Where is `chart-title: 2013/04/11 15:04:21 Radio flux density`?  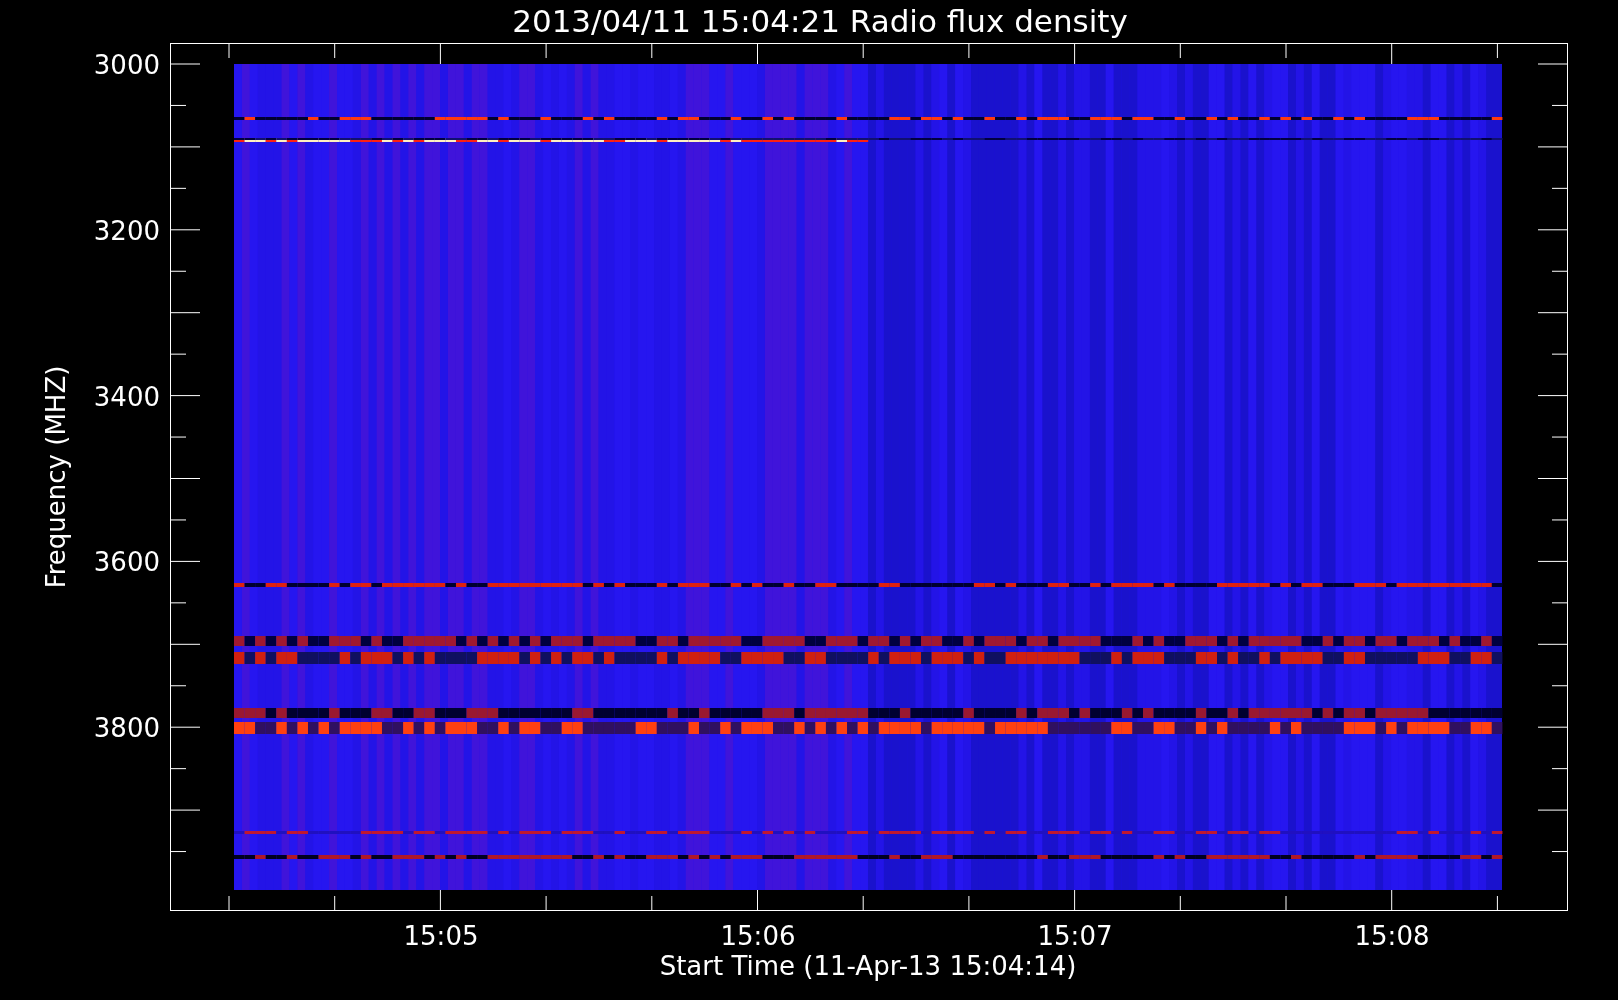
chart-title: 2013/04/11 15:04:21 Radio flux density is located at coordinates (820, 21).